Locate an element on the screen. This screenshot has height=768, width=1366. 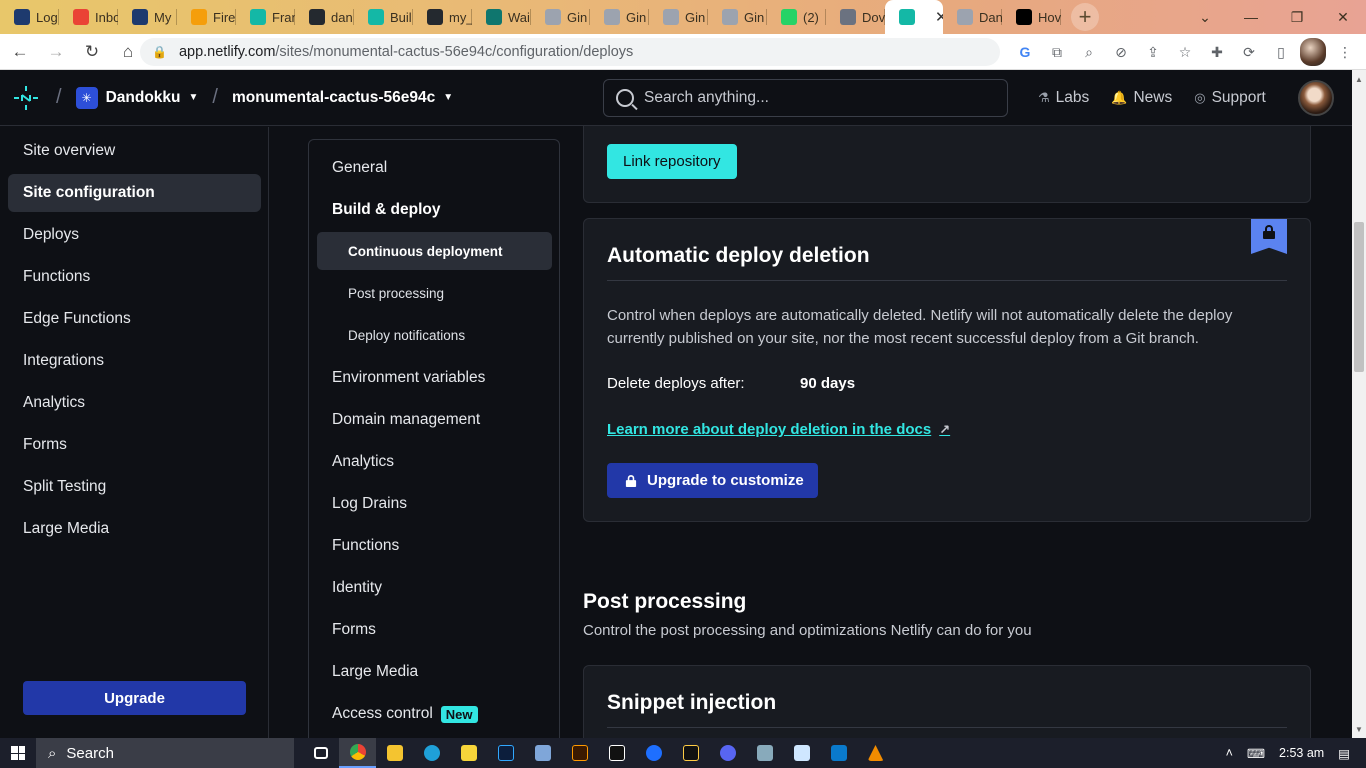
translate-icon: ⧉ is located at coordinates (1057, 52).